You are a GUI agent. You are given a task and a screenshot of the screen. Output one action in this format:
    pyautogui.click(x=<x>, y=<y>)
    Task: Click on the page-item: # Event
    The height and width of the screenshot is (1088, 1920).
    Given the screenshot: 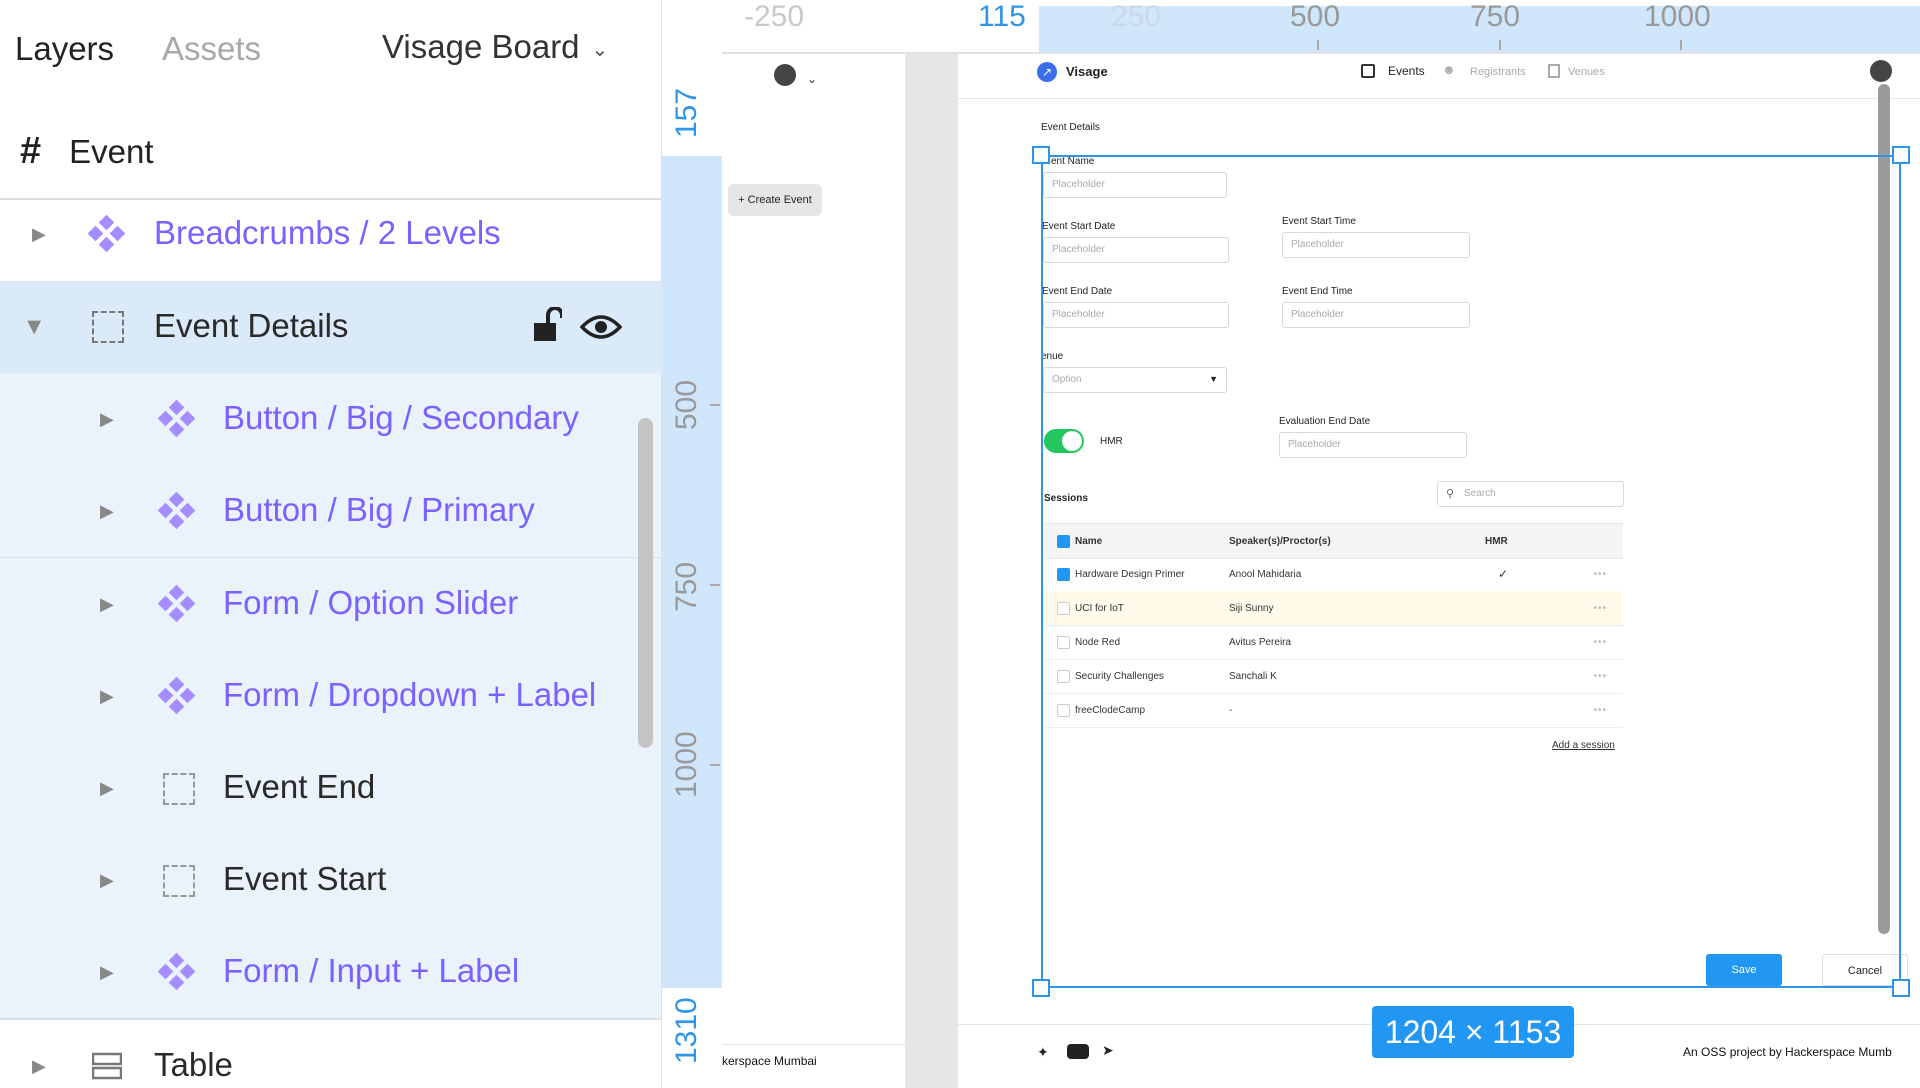 What is the action you would take?
    pyautogui.click(x=87, y=151)
    